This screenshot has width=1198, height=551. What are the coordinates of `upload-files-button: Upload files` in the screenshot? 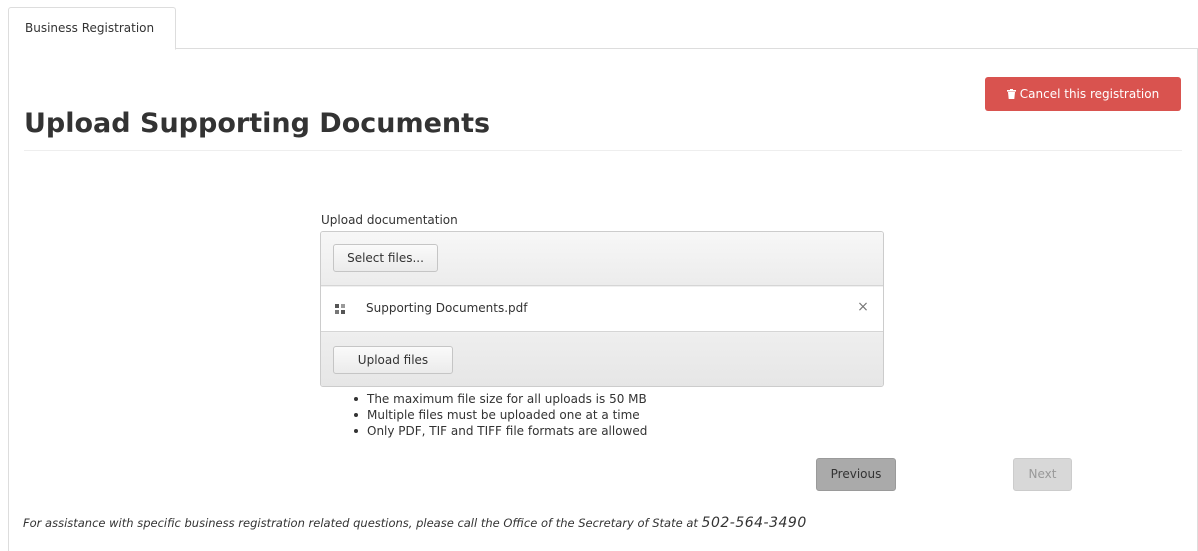 It's located at (393, 360).